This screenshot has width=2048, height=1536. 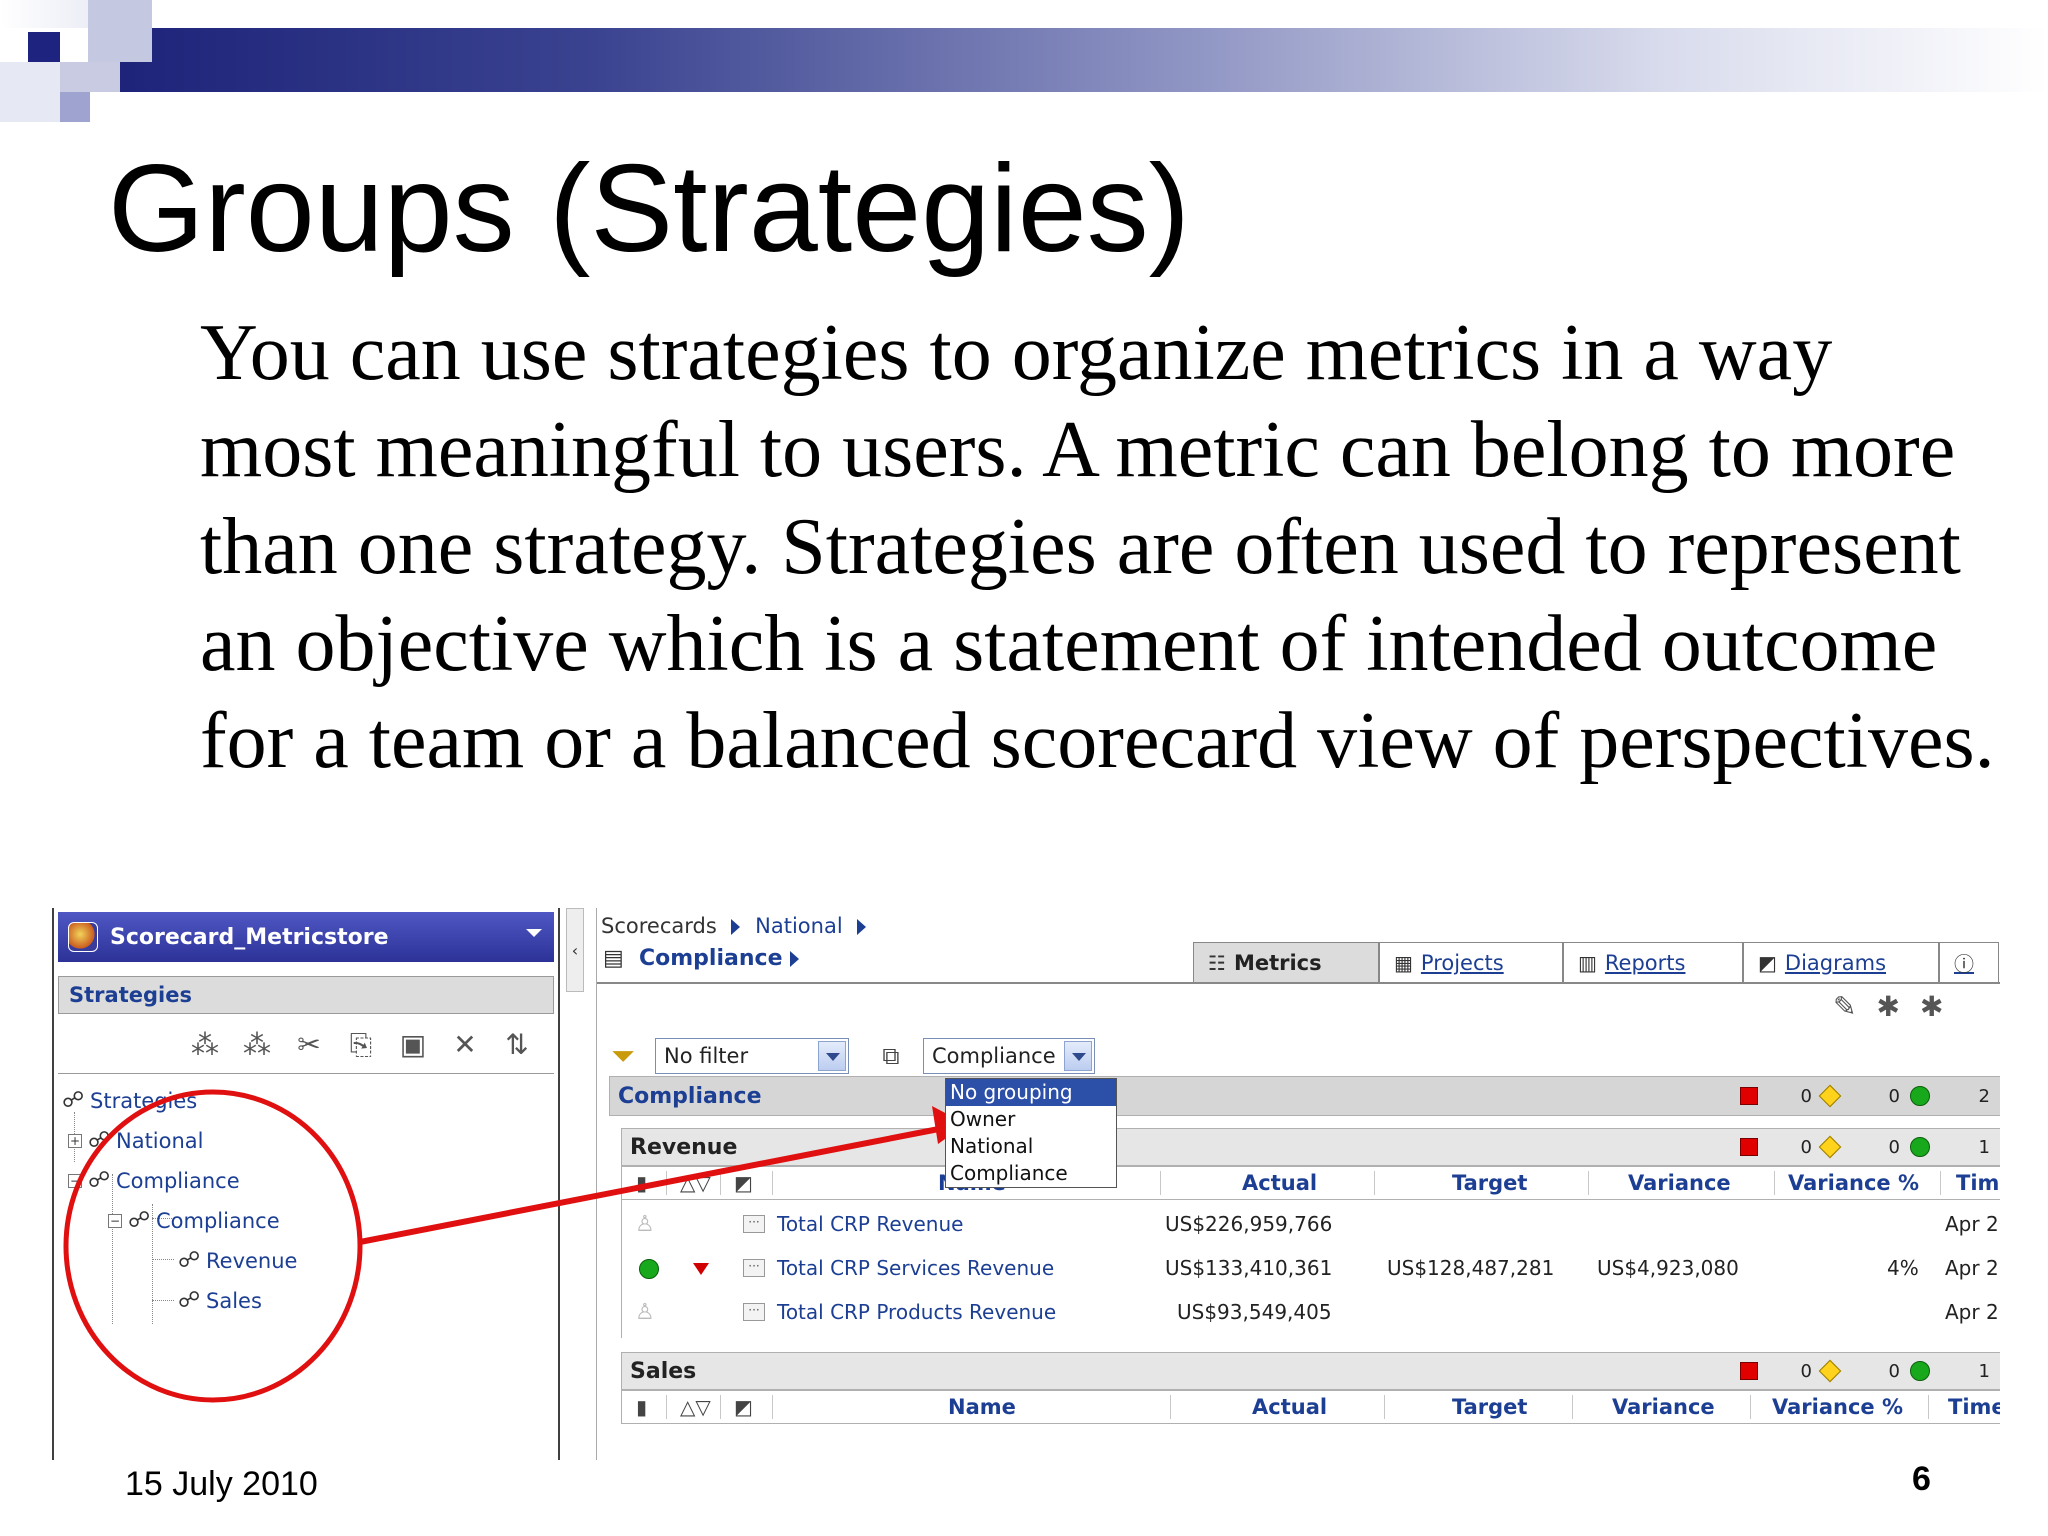 What do you see at coordinates (309, 1044) in the screenshot?
I see `cut-icon: ✂` at bounding box center [309, 1044].